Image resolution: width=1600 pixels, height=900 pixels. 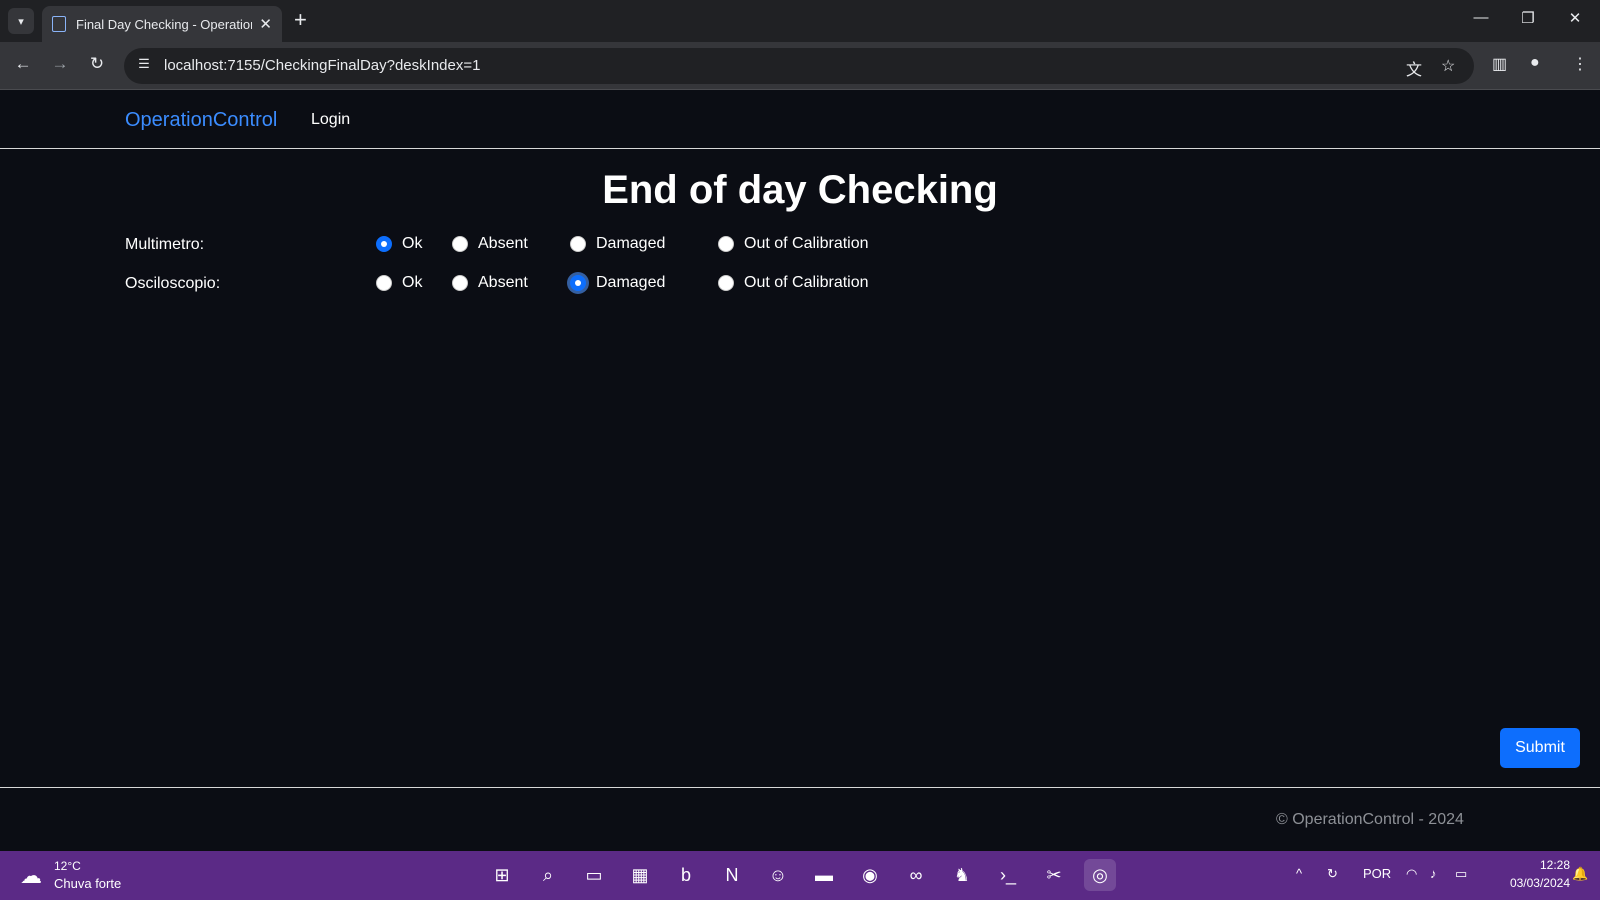 What do you see at coordinates (824, 875) in the screenshot?
I see `file-explorer-icon: ▬` at bounding box center [824, 875].